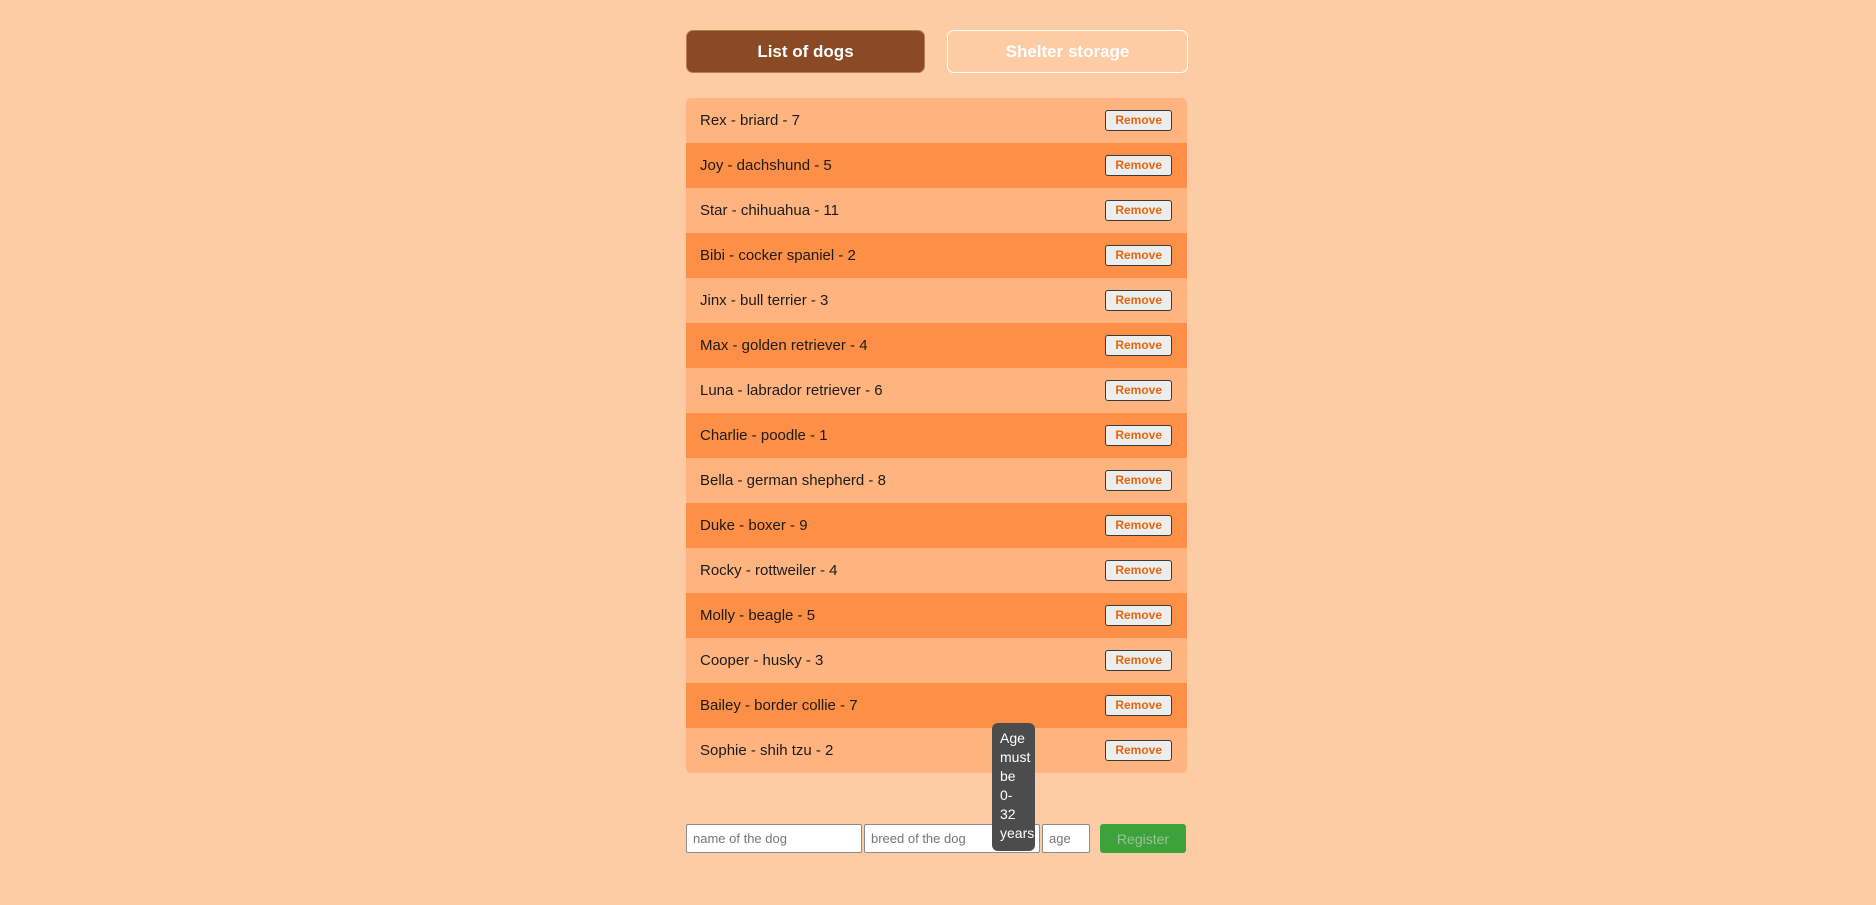  Describe the element at coordinates (936, 615) in the screenshot. I see `dog-list-item: Molly - beagle - 5 Remove` at that location.